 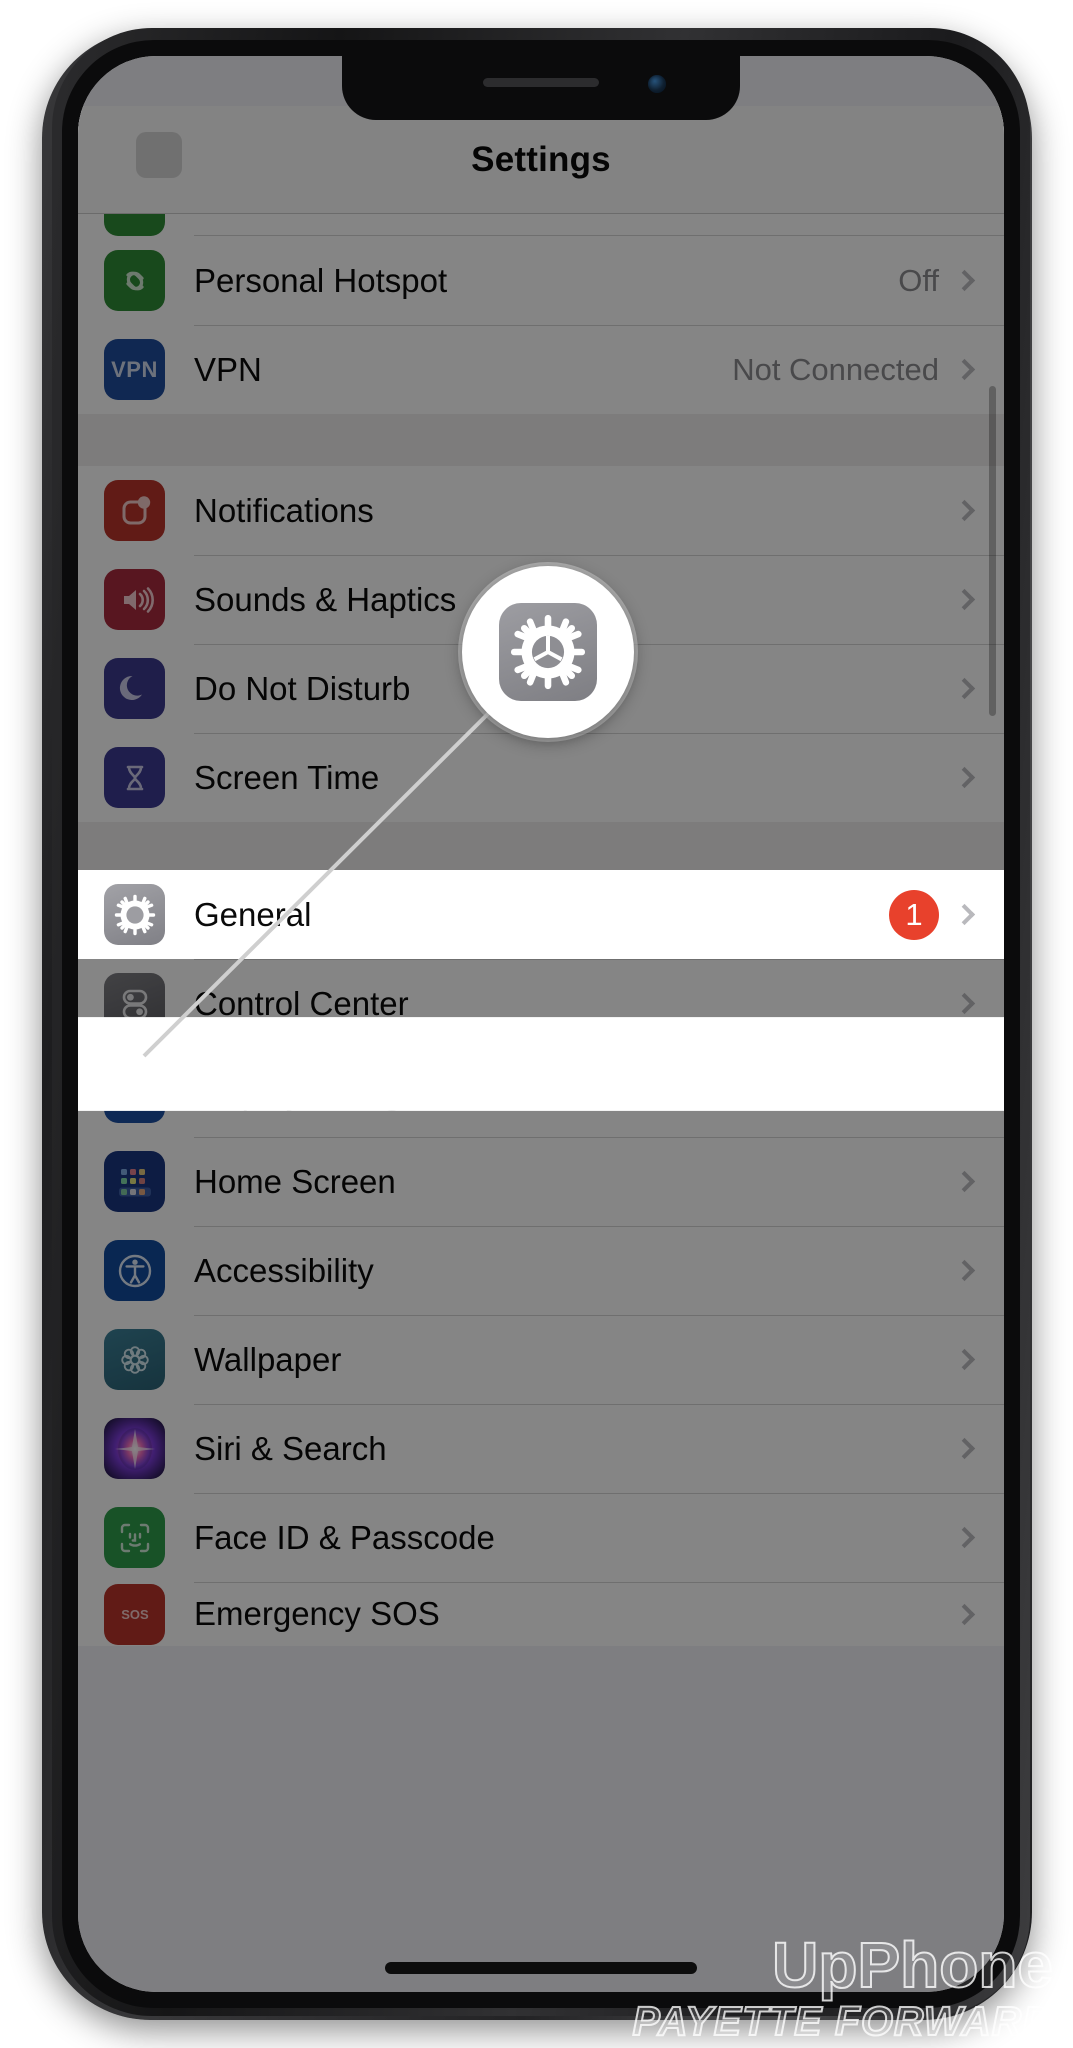 I want to click on list-item-label: Wallpaper, so click(x=268, y=1359).